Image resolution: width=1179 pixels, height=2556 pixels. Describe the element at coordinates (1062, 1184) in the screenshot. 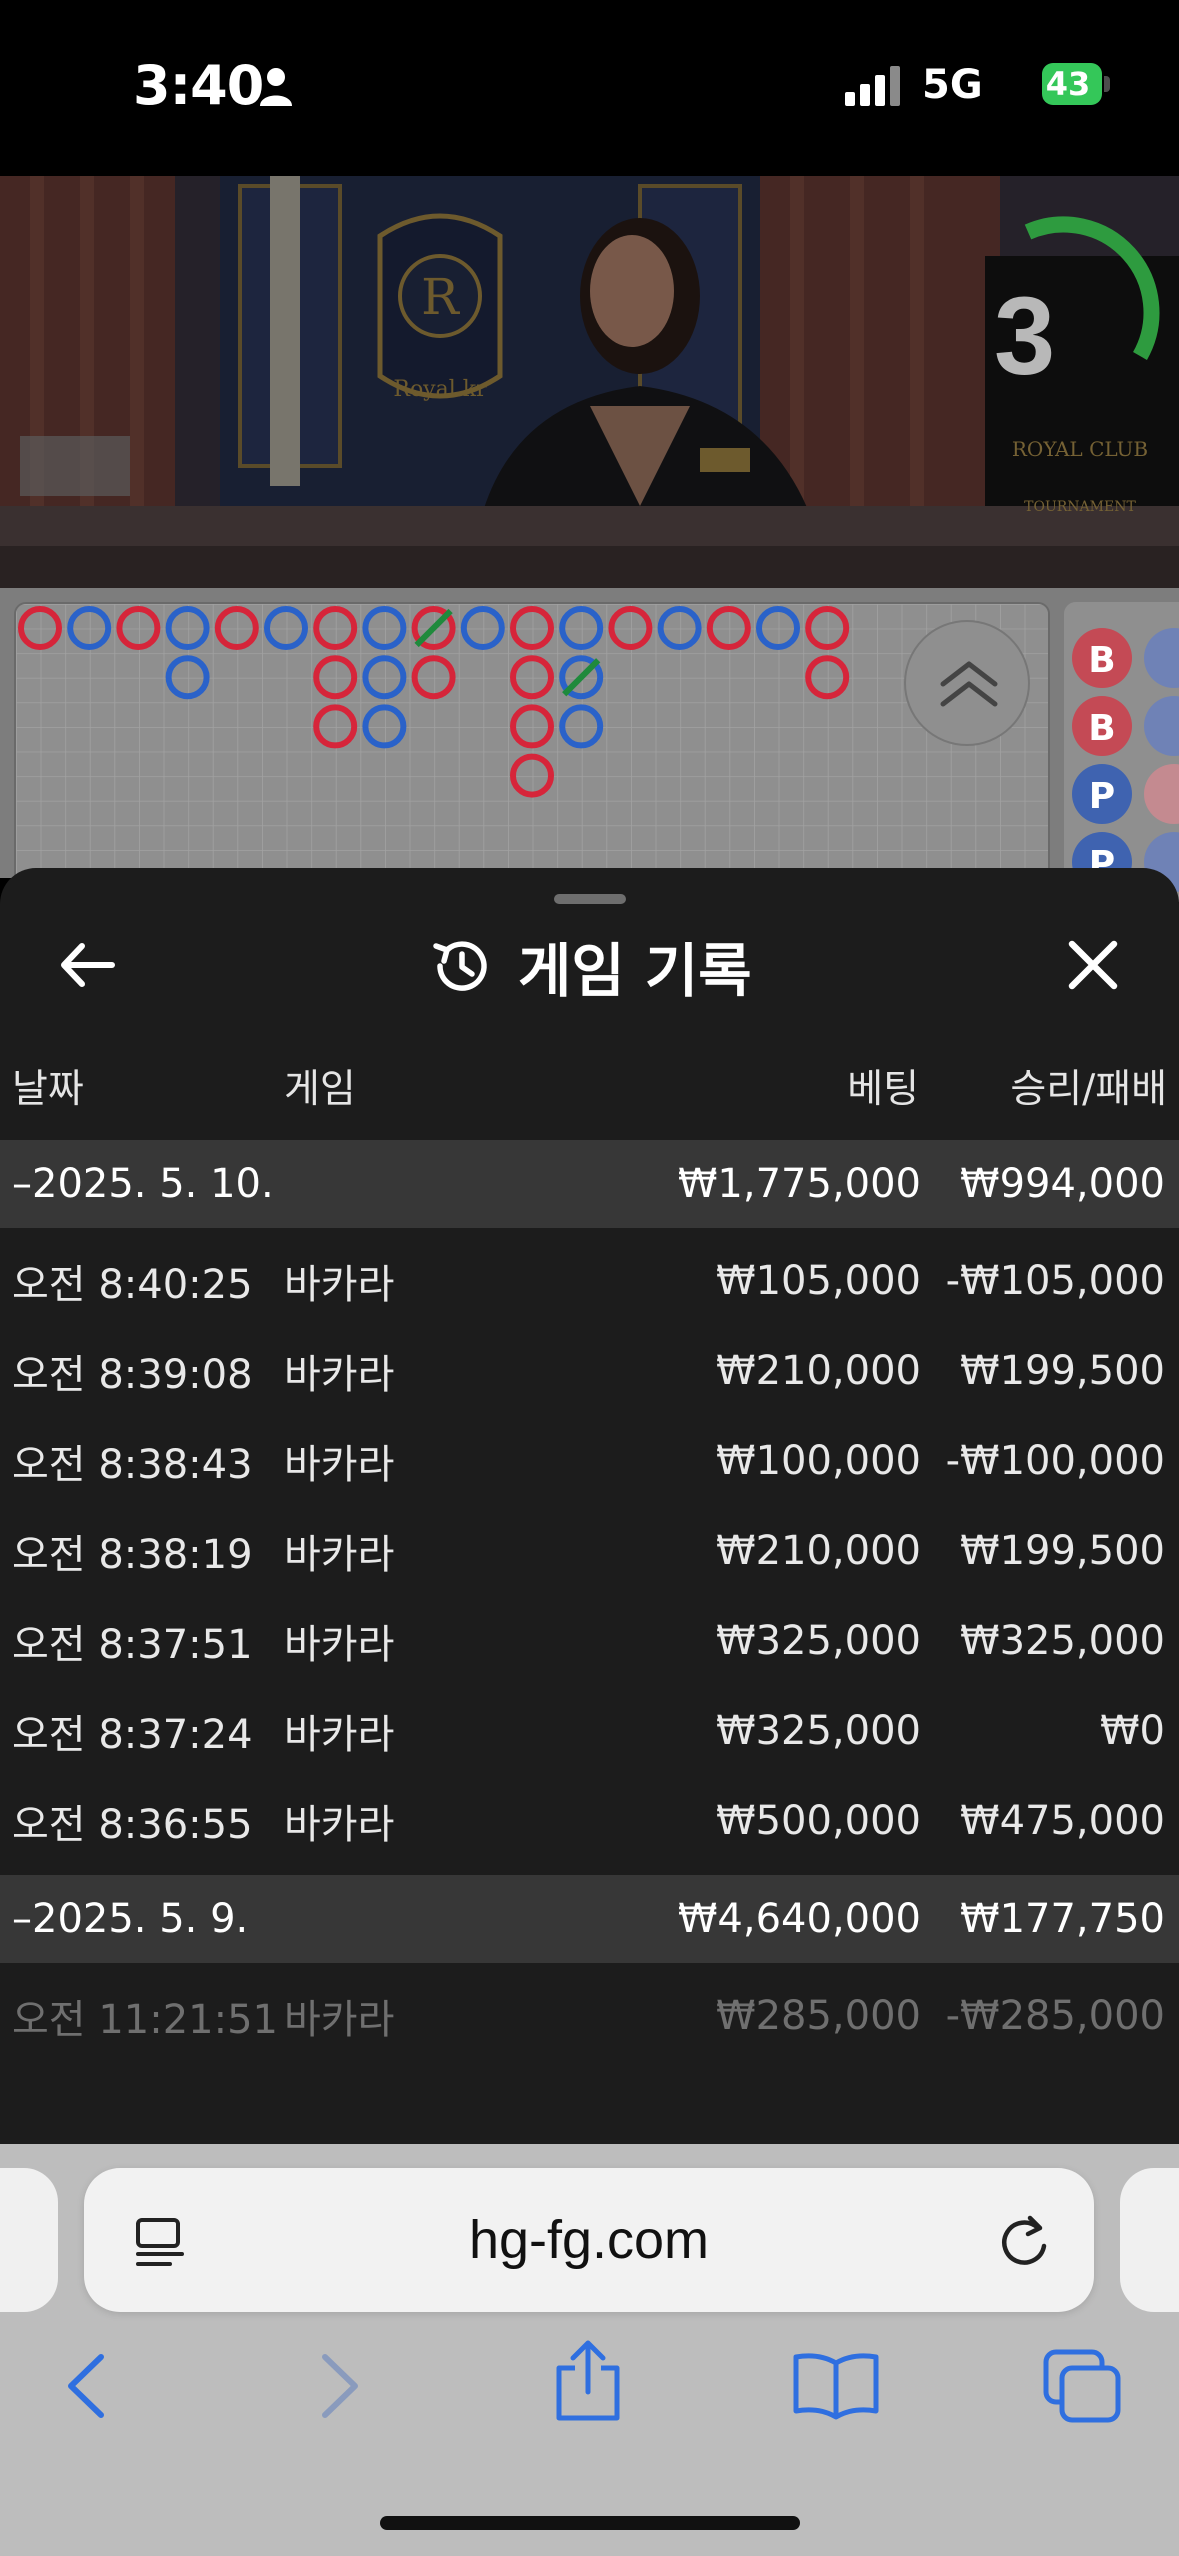

I see `cell-win-loss: ₩994,000` at that location.